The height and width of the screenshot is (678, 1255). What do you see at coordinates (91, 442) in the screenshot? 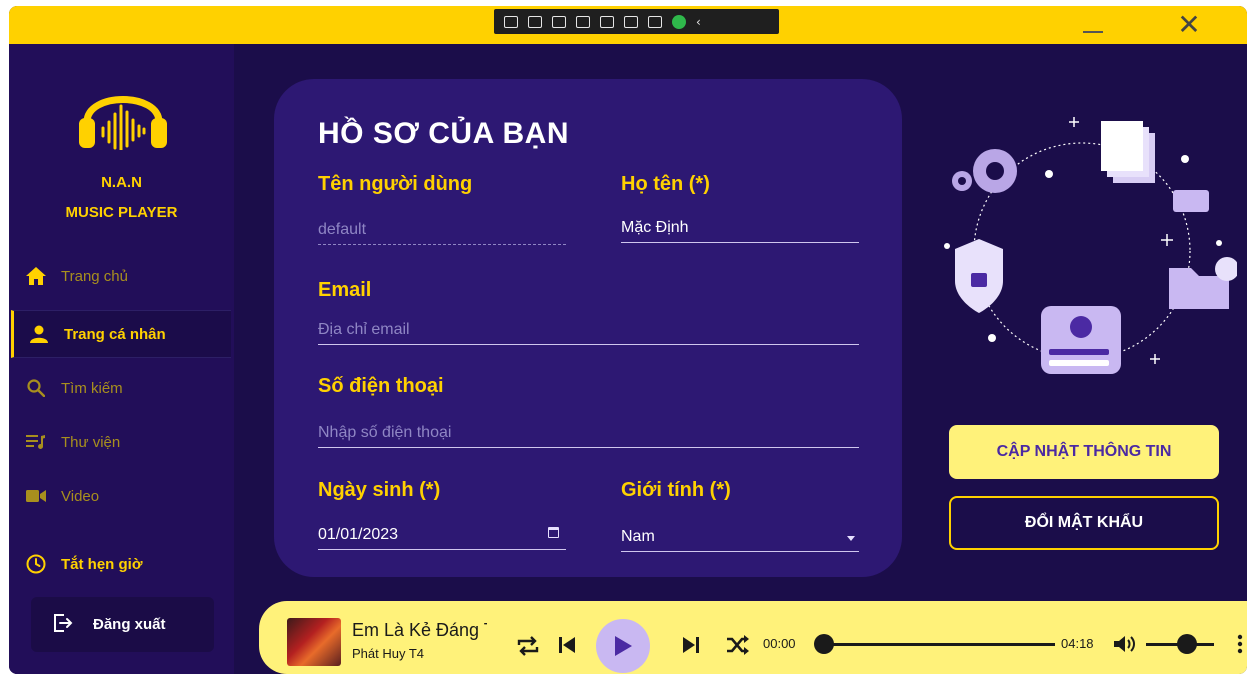
I see `sidebar-item-label: Thư viện` at bounding box center [91, 442].